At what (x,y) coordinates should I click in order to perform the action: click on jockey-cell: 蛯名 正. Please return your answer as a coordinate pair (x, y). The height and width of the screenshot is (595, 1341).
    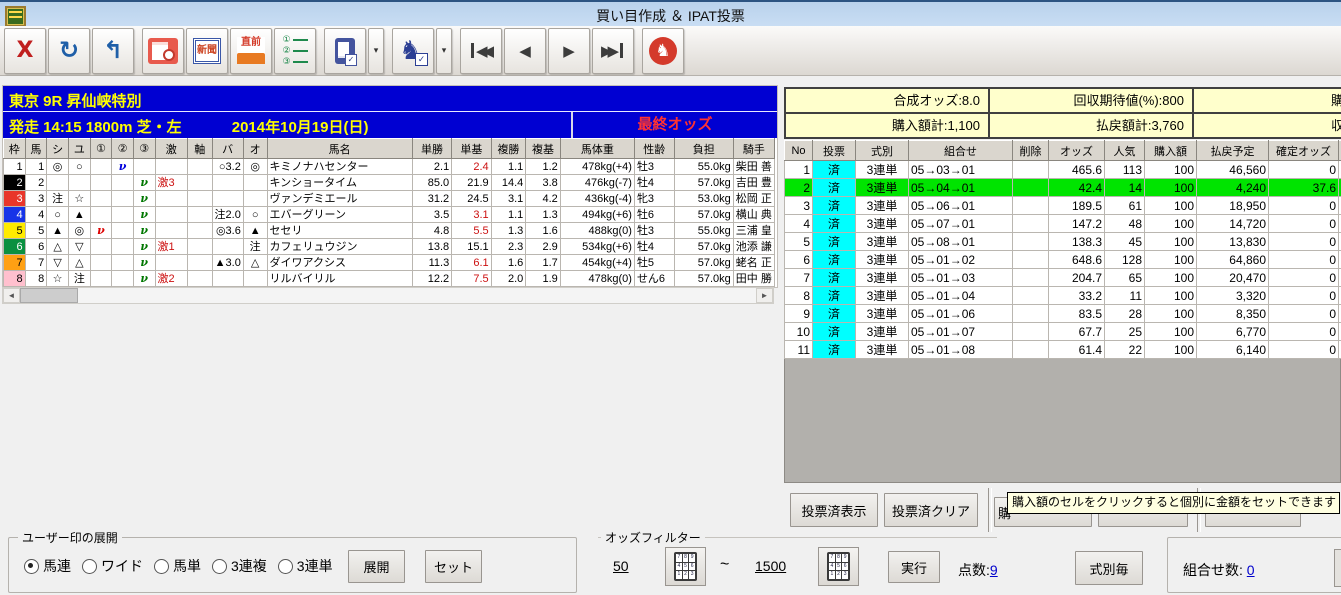
    Looking at the image, I should click on (753, 262).